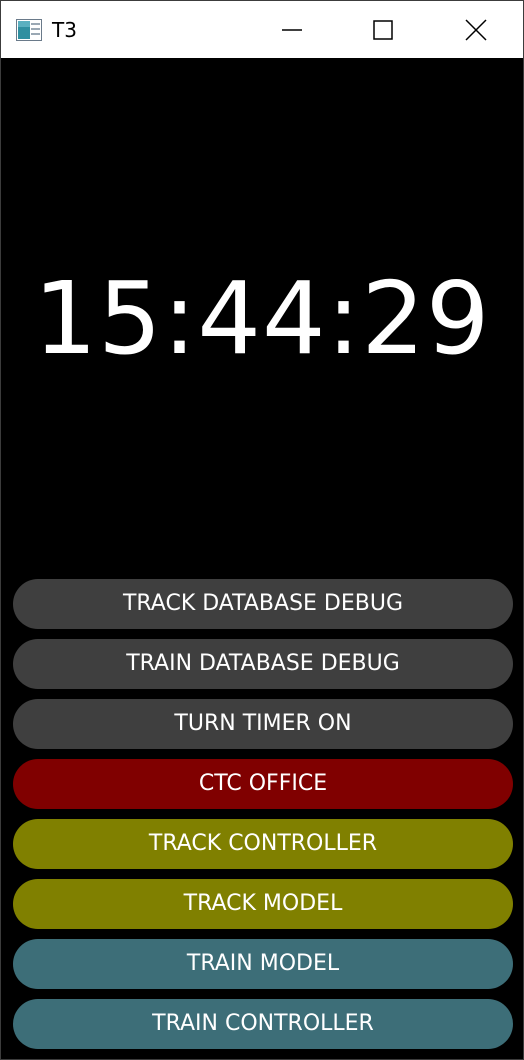 This screenshot has width=524, height=1060. Describe the element at coordinates (263, 964) in the screenshot. I see `train-model-button: TRAIN MODEL` at that location.